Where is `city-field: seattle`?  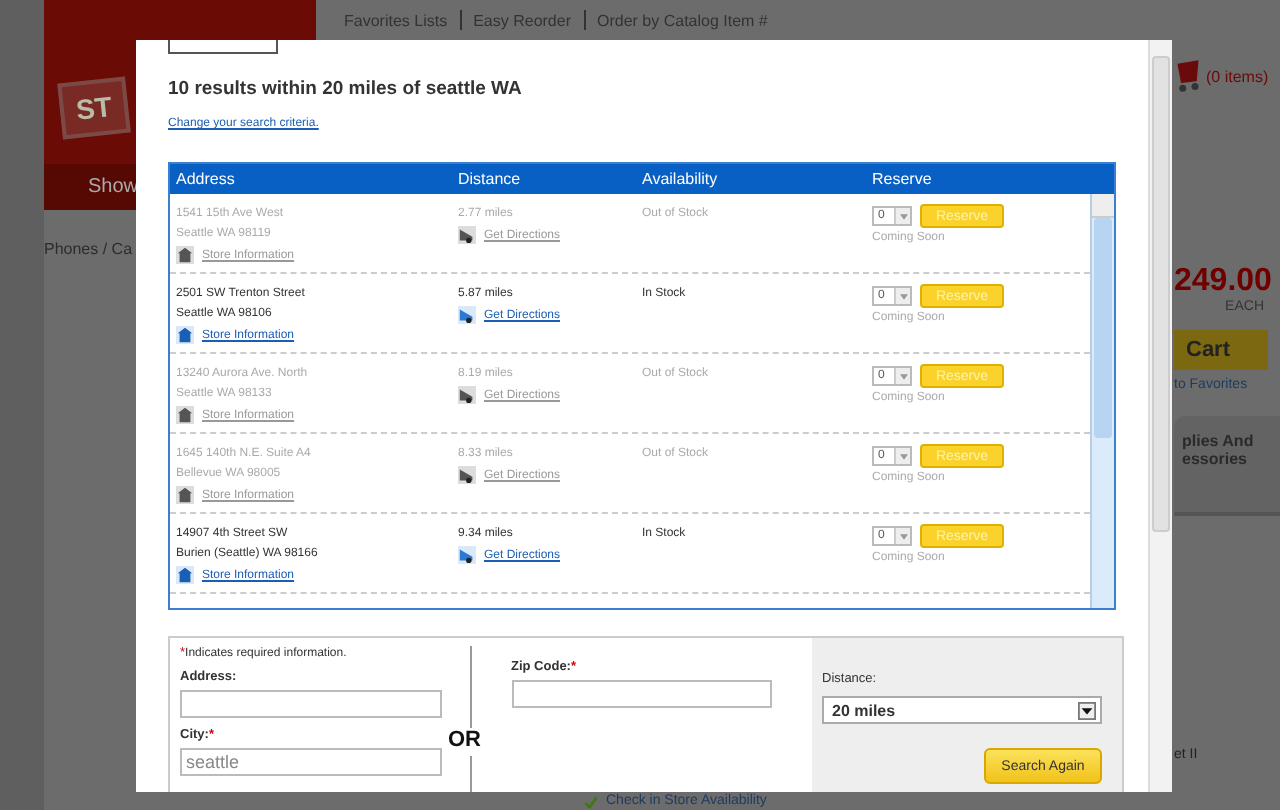 city-field: seattle is located at coordinates (311, 762).